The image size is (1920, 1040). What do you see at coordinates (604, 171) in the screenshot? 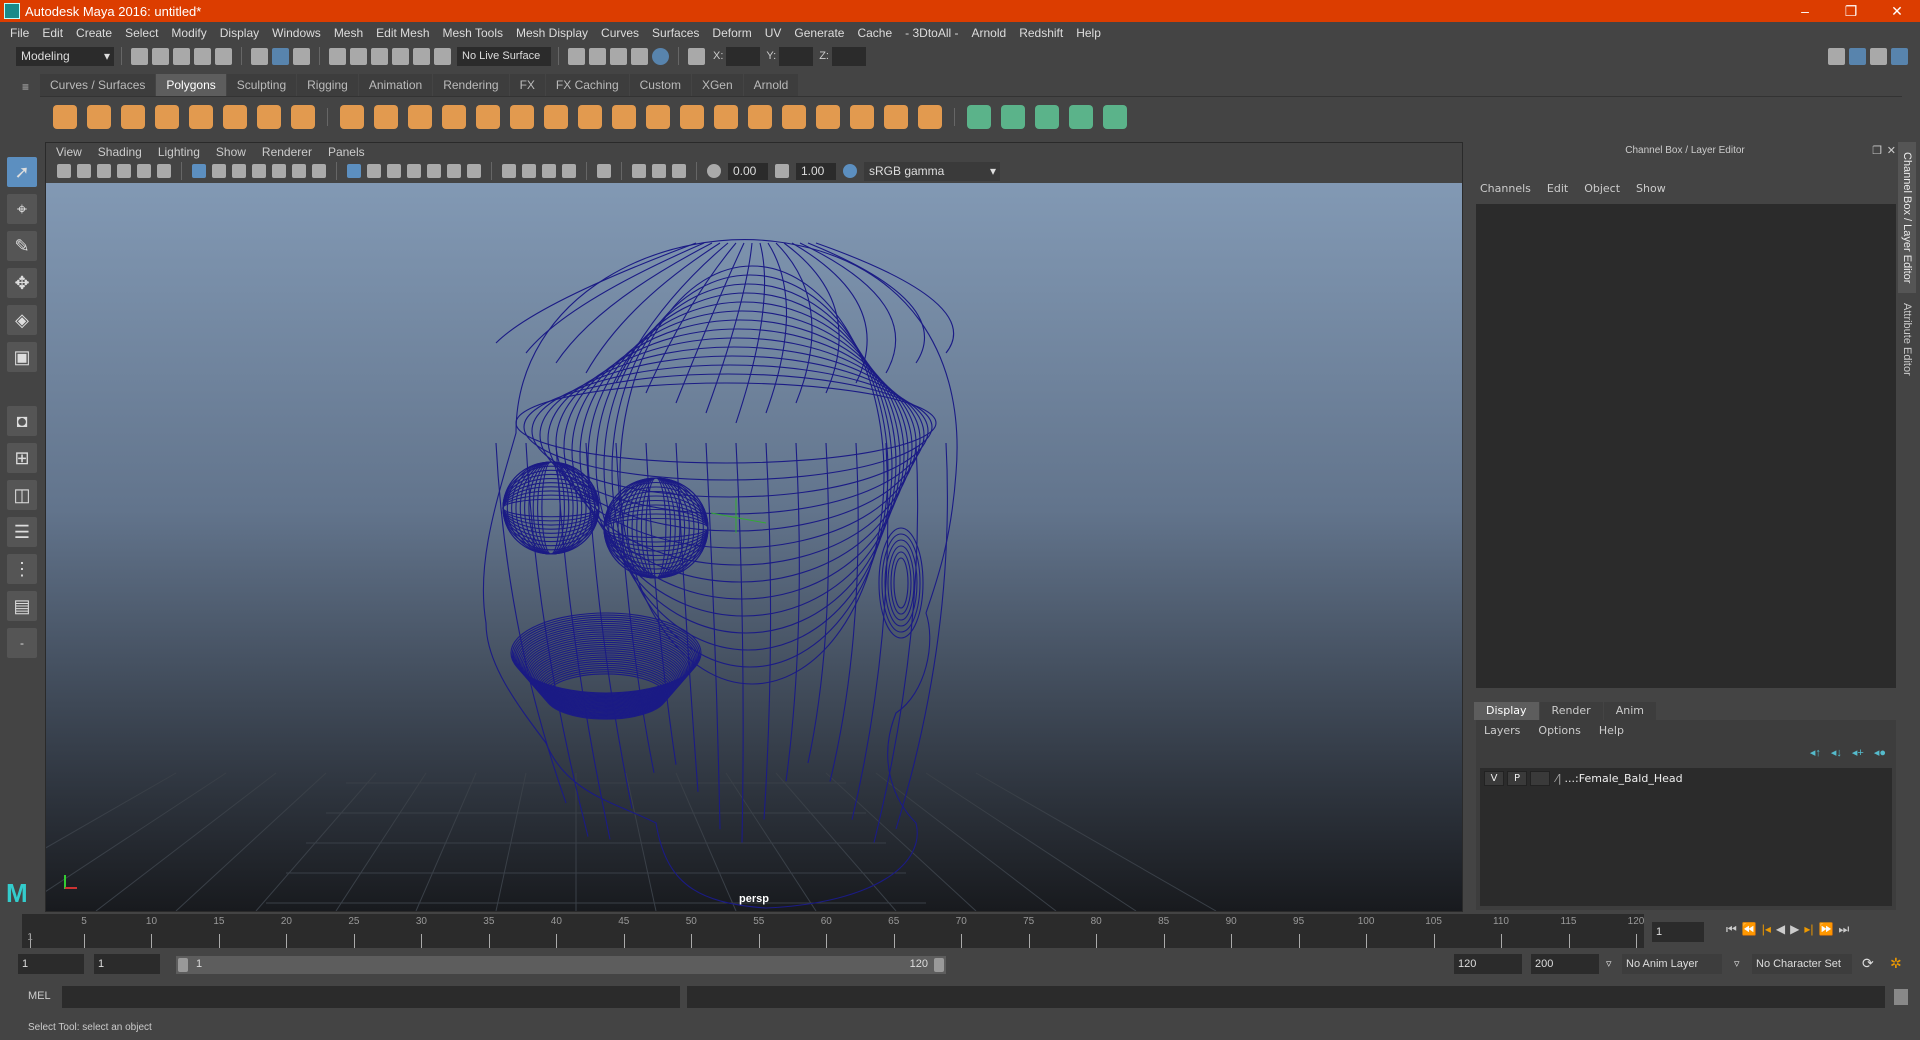
I see `isolate-select-icon` at bounding box center [604, 171].